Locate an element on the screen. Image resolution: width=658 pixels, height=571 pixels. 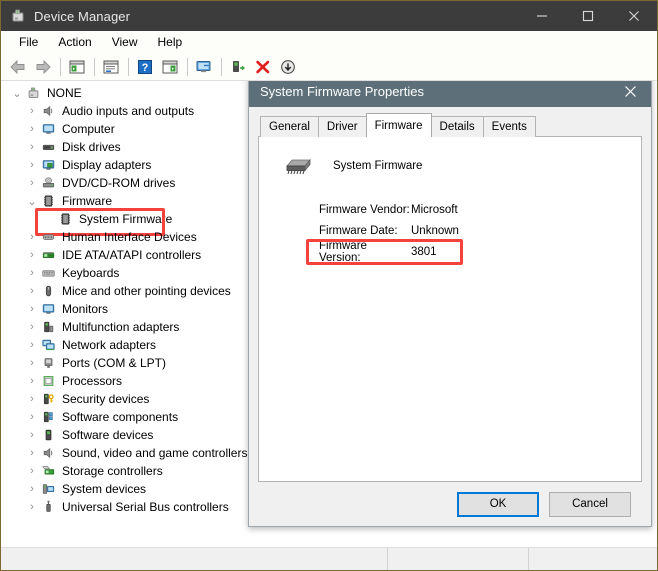
tree-node-label: Multifunction adapters is located at coordinates (121, 327).